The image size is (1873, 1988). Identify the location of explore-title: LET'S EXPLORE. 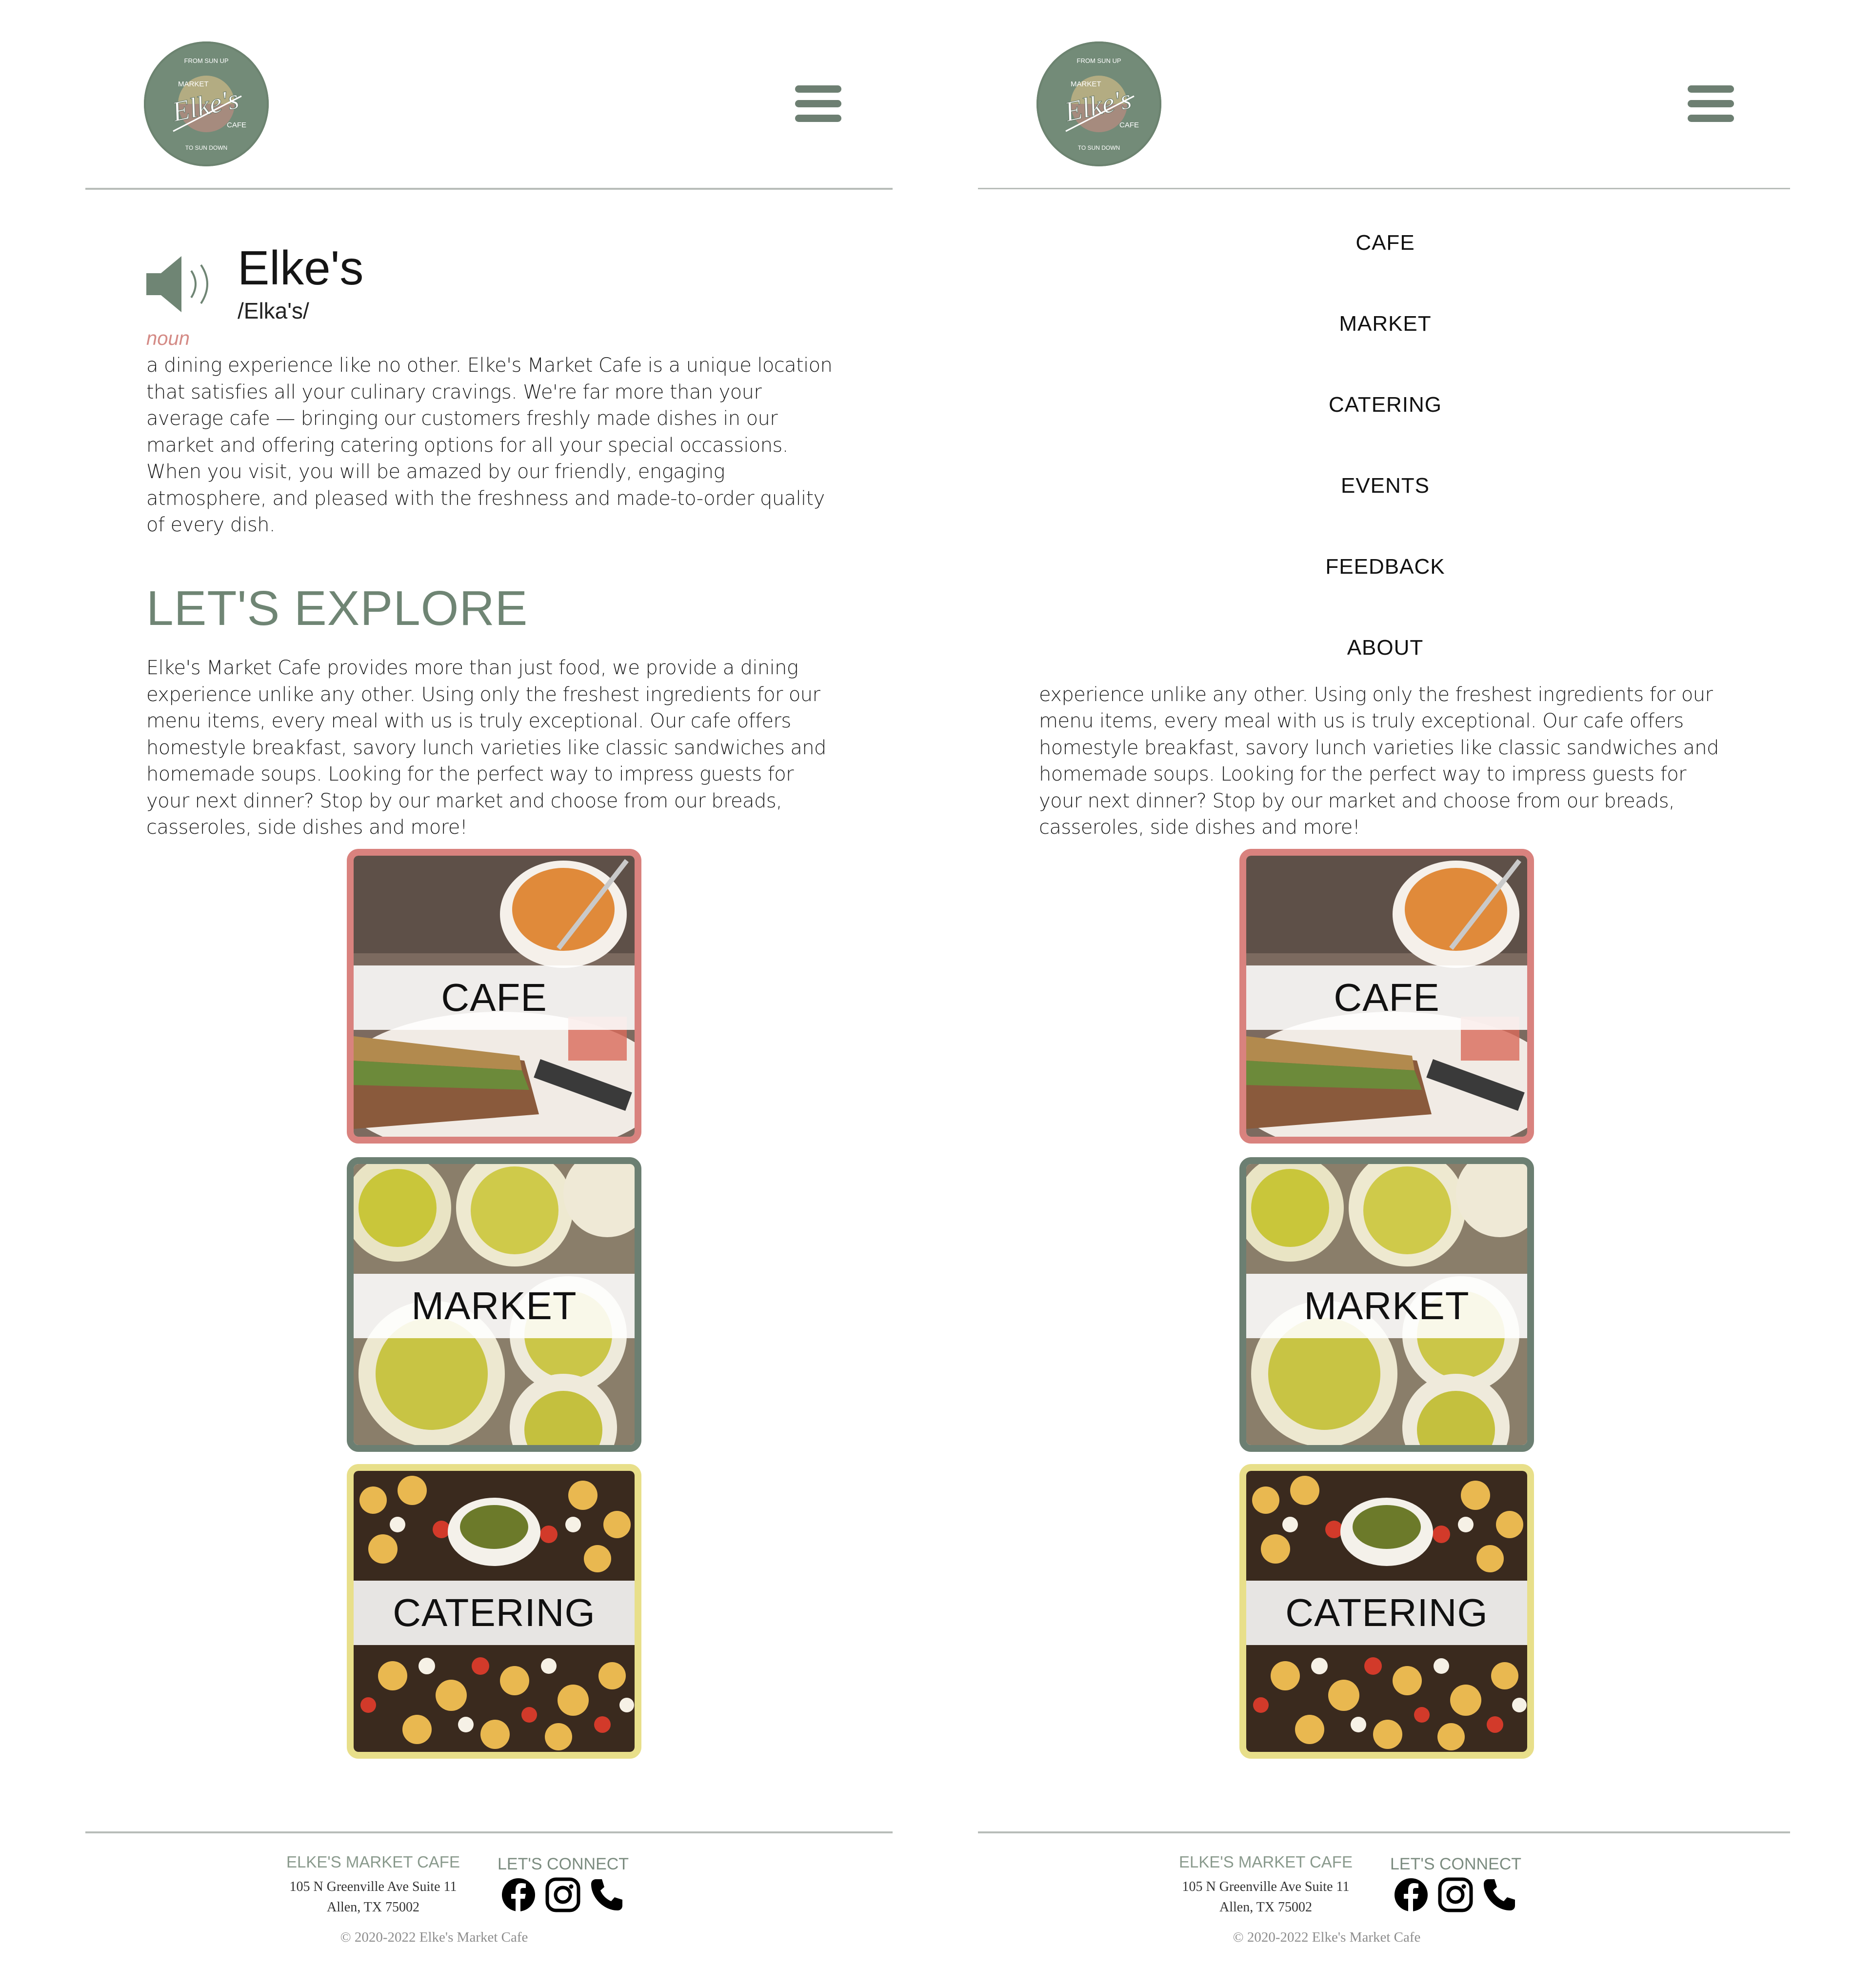
(337, 608).